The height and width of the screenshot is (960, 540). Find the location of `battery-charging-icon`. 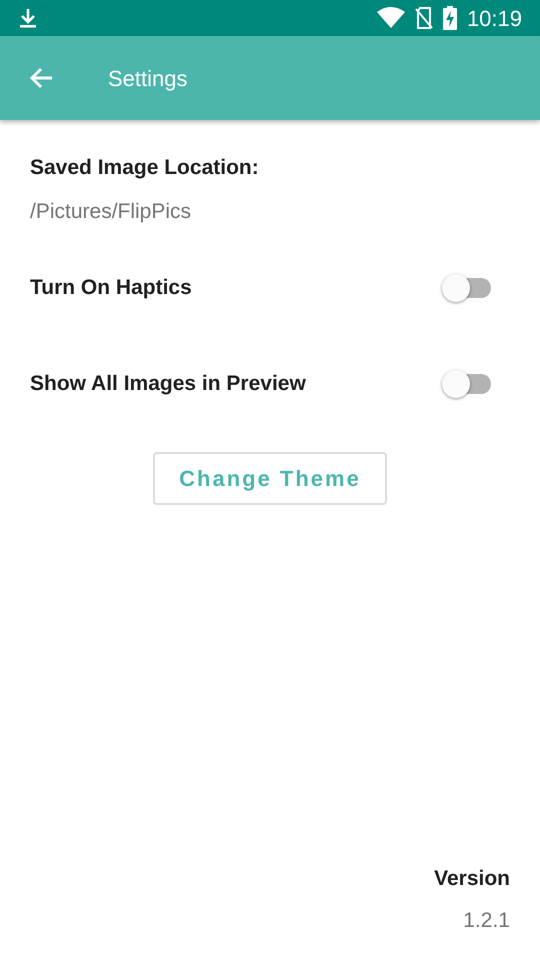

battery-charging-icon is located at coordinates (449, 18).